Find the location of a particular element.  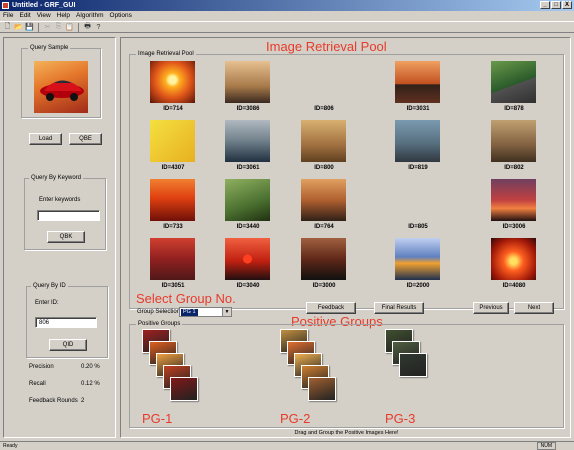

pool-image-cloudsunset is located at coordinates (513, 200).